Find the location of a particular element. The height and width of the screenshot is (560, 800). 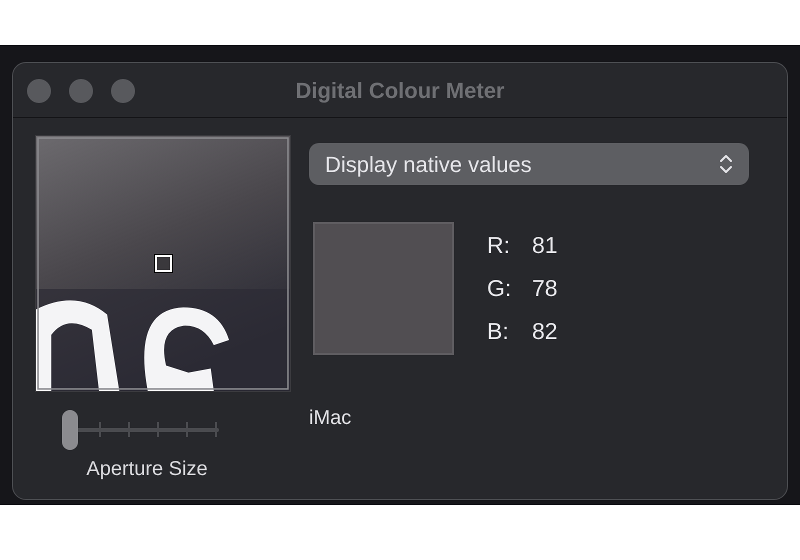

window-title: Digital Colour Meter is located at coordinates (399, 90).